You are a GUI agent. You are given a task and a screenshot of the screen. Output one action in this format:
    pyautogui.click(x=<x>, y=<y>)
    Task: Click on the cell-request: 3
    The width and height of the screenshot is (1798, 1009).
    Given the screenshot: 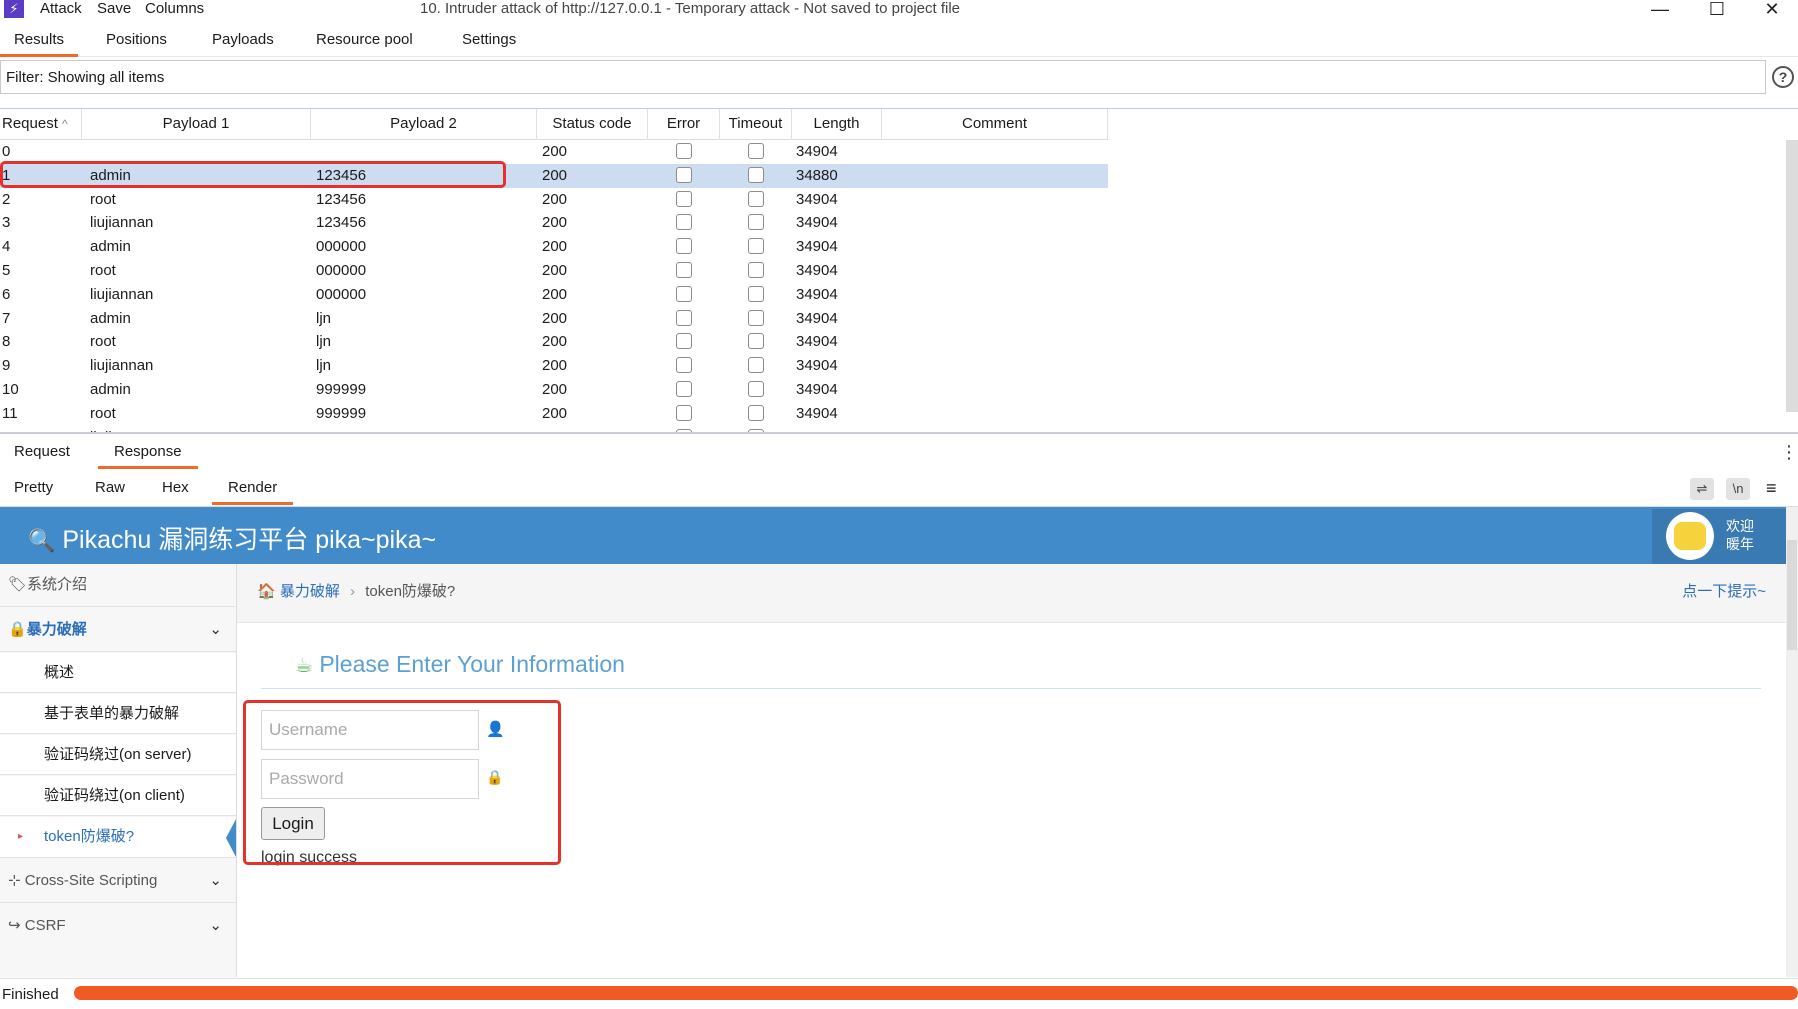 What is the action you would take?
    pyautogui.click(x=6, y=223)
    